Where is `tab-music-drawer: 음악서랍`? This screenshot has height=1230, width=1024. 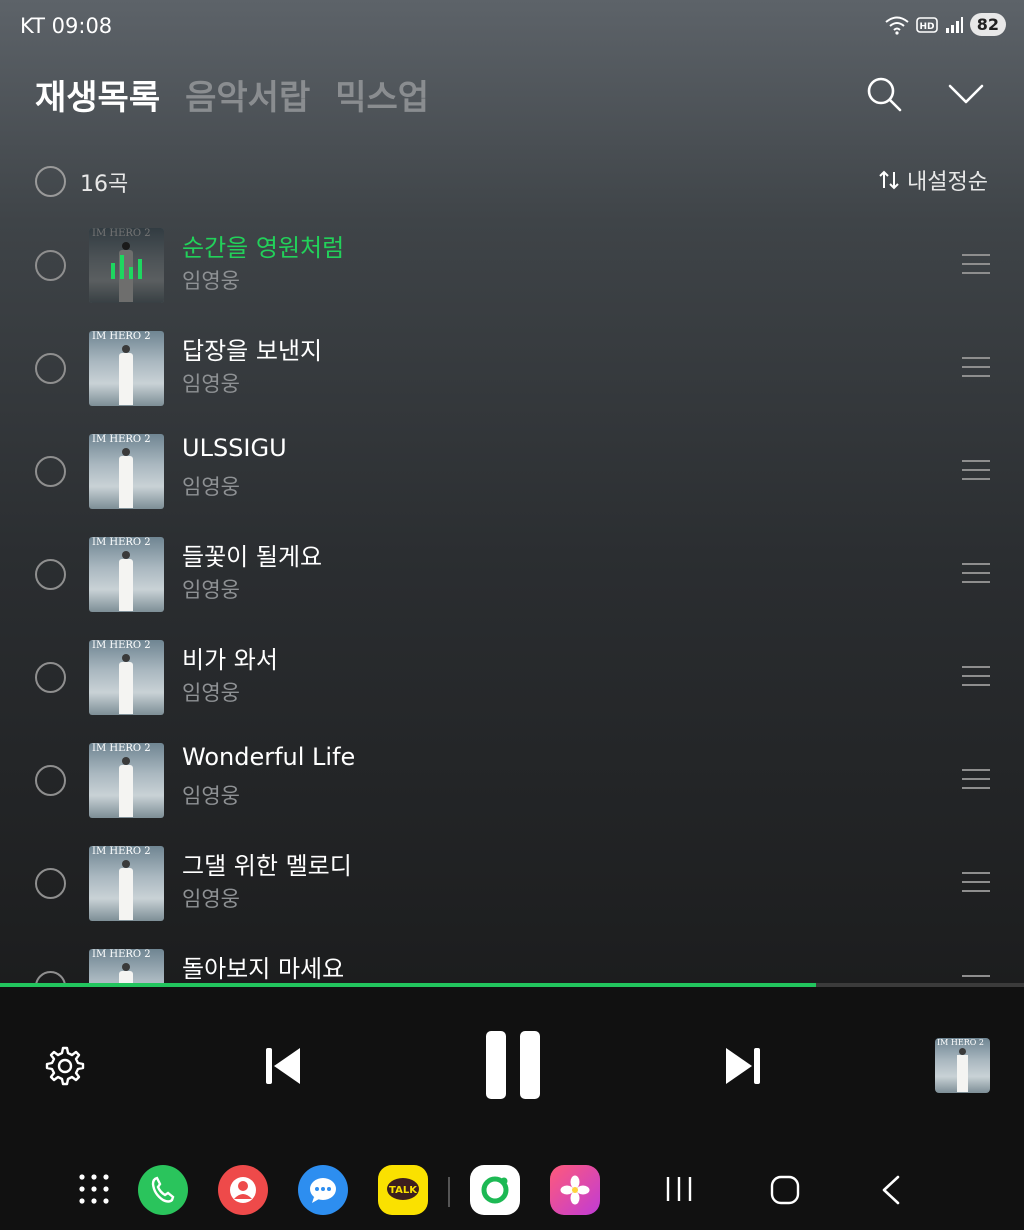 tab-music-drawer: 음악서랍 is located at coordinates (247, 94).